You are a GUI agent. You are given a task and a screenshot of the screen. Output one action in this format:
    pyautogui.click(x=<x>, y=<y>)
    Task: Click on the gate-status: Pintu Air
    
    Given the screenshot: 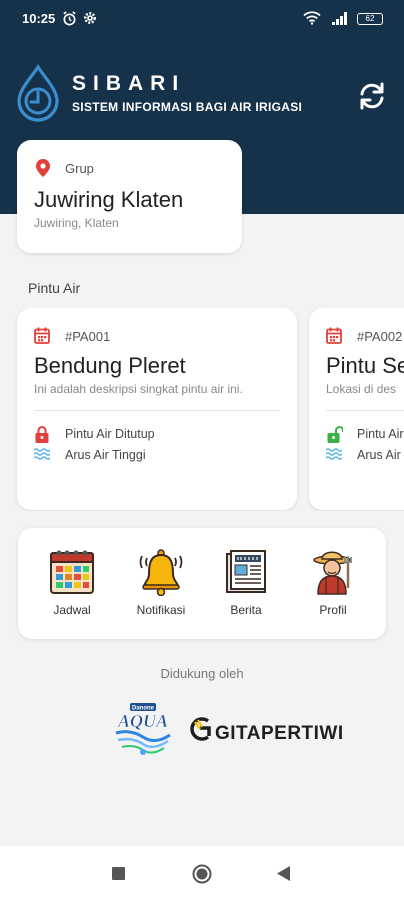 What is the action you would take?
    pyautogui.click(x=380, y=434)
    